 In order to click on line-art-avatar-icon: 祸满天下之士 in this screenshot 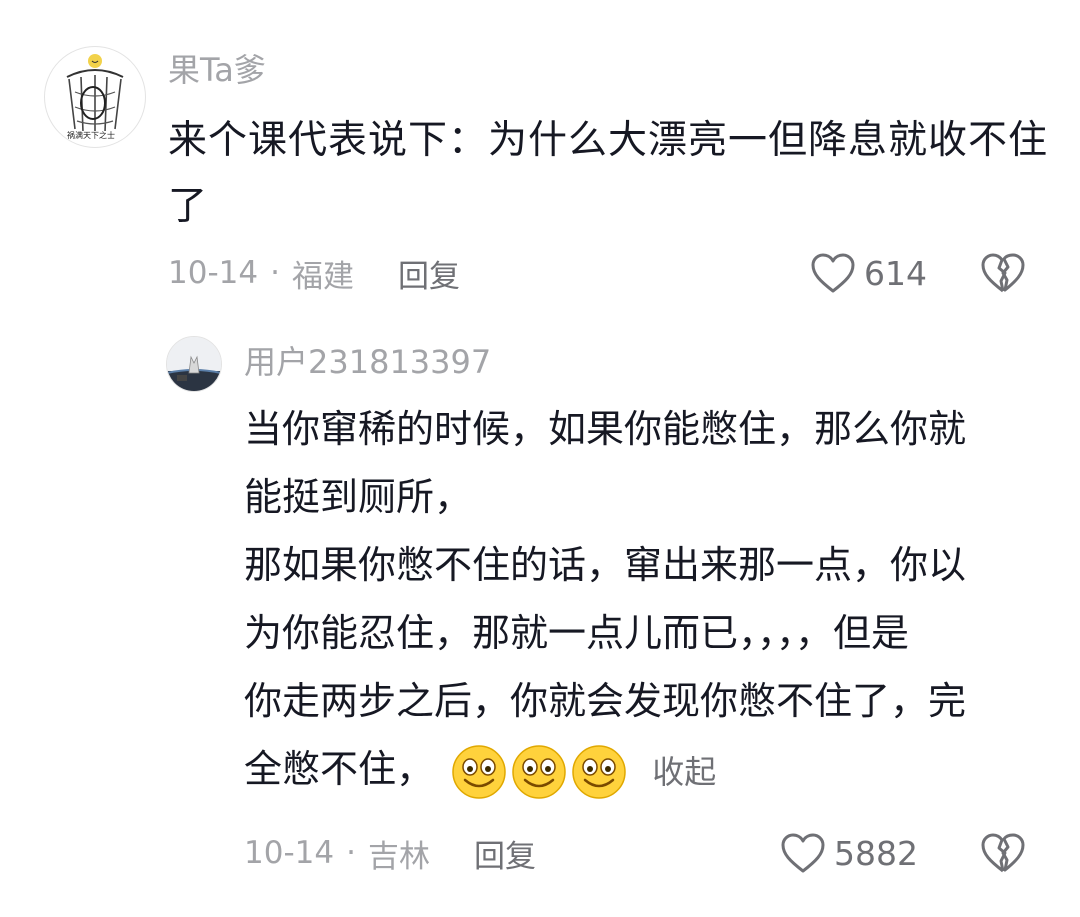, I will do `click(96, 97)`.